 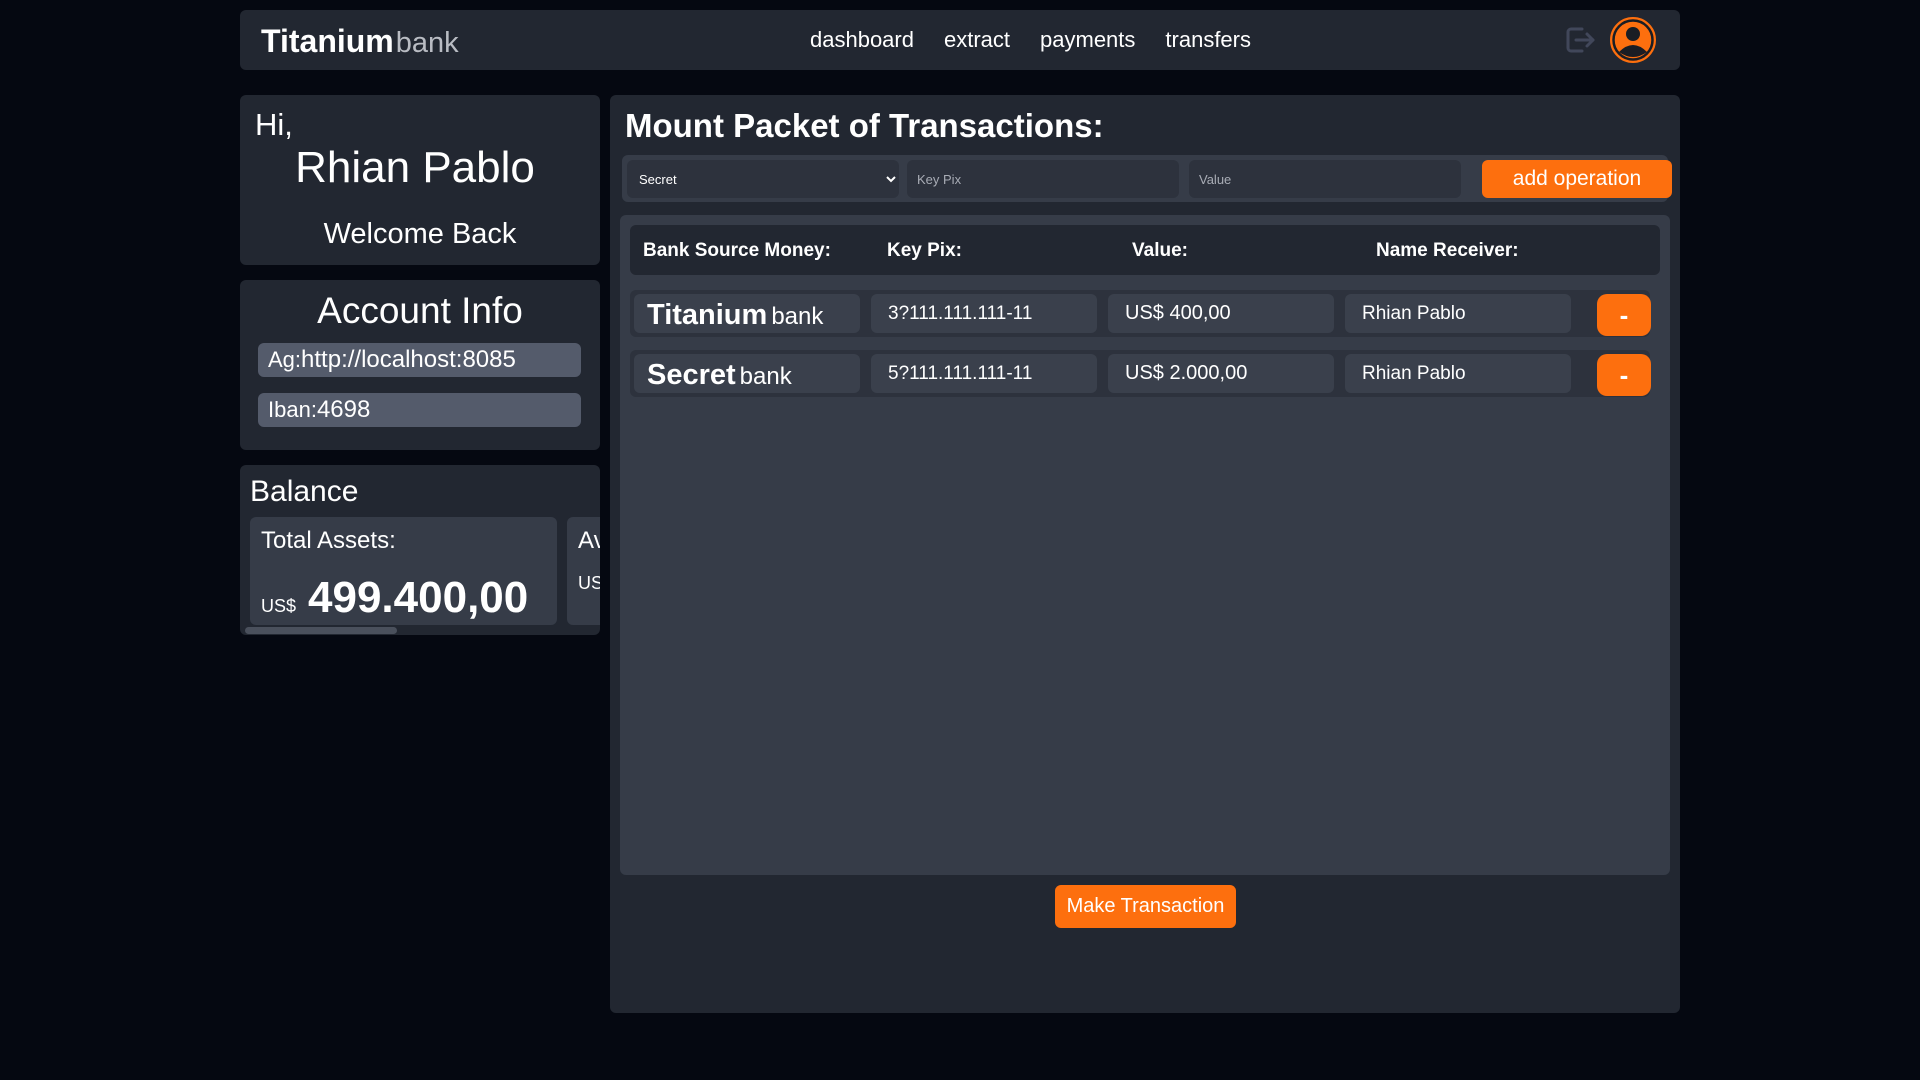 What do you see at coordinates (427, 43) in the screenshot?
I see `brand-name-light: bank` at bounding box center [427, 43].